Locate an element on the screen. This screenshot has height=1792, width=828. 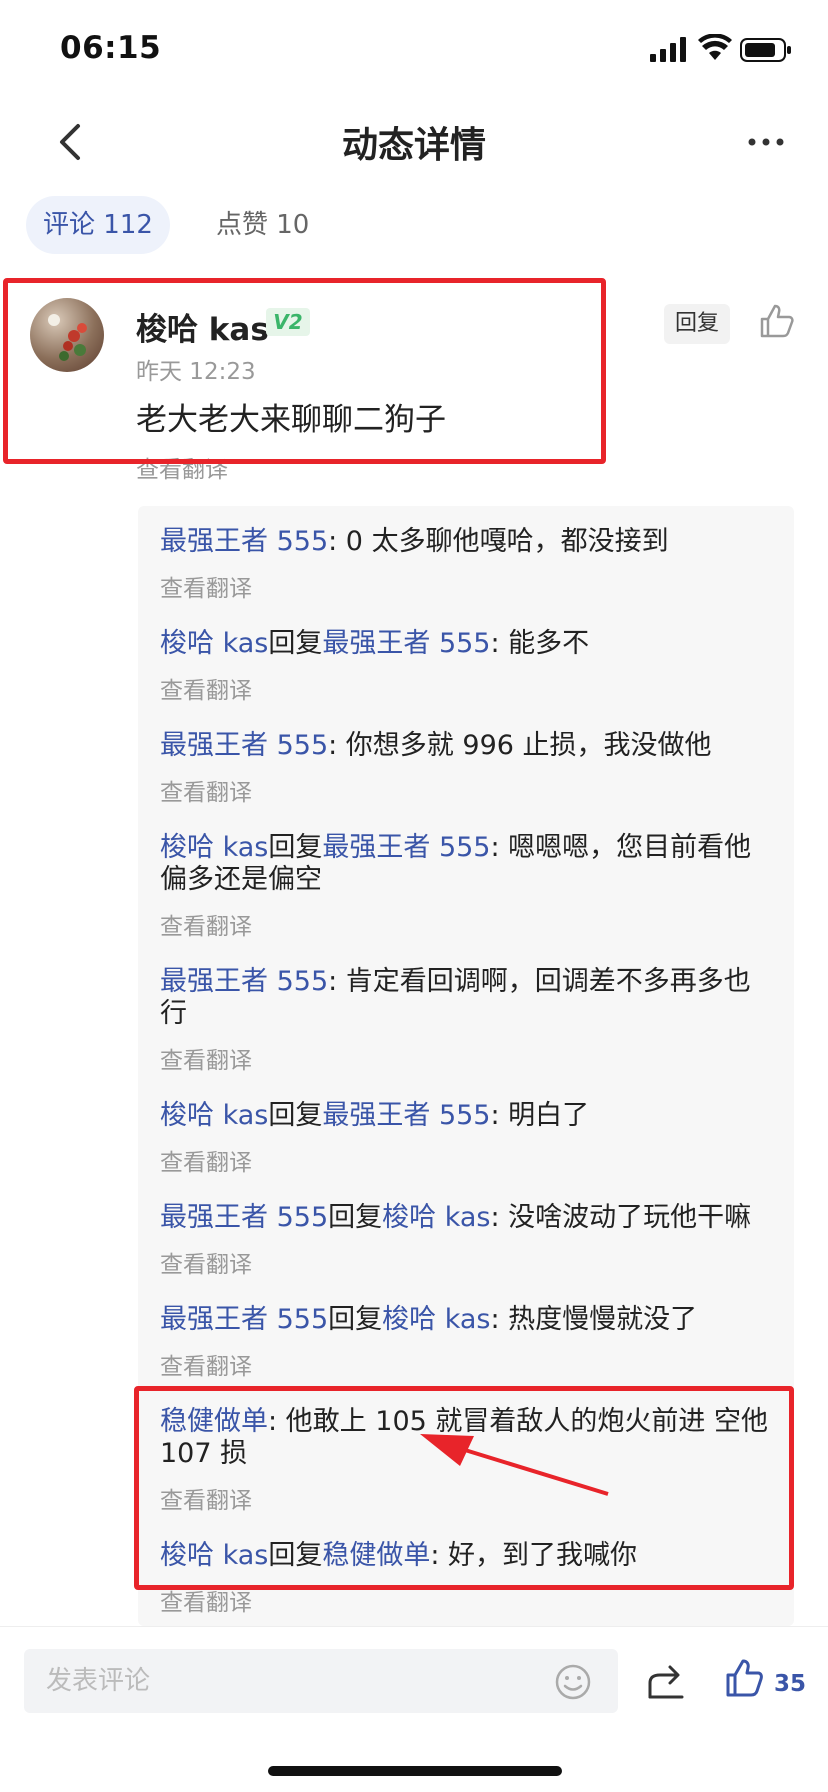
reply-text: : 你想多就 996 止损，我没做他 is located at coordinates (520, 745).